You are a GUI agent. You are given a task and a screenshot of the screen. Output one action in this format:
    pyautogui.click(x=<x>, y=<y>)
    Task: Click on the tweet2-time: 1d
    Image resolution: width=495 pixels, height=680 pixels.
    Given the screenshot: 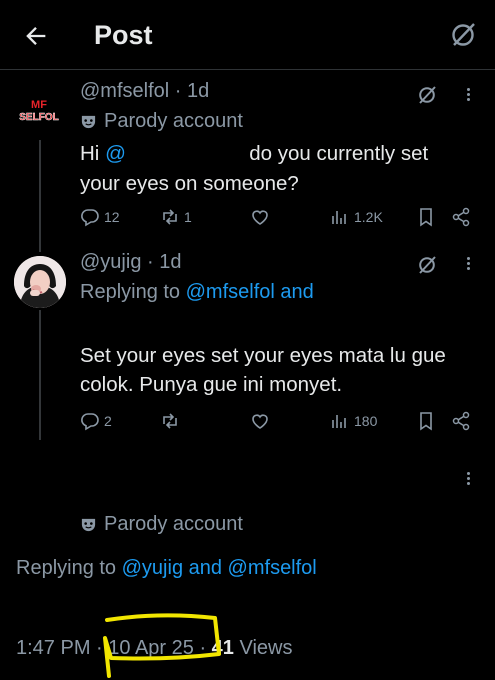 What is the action you would take?
    pyautogui.click(x=170, y=262)
    